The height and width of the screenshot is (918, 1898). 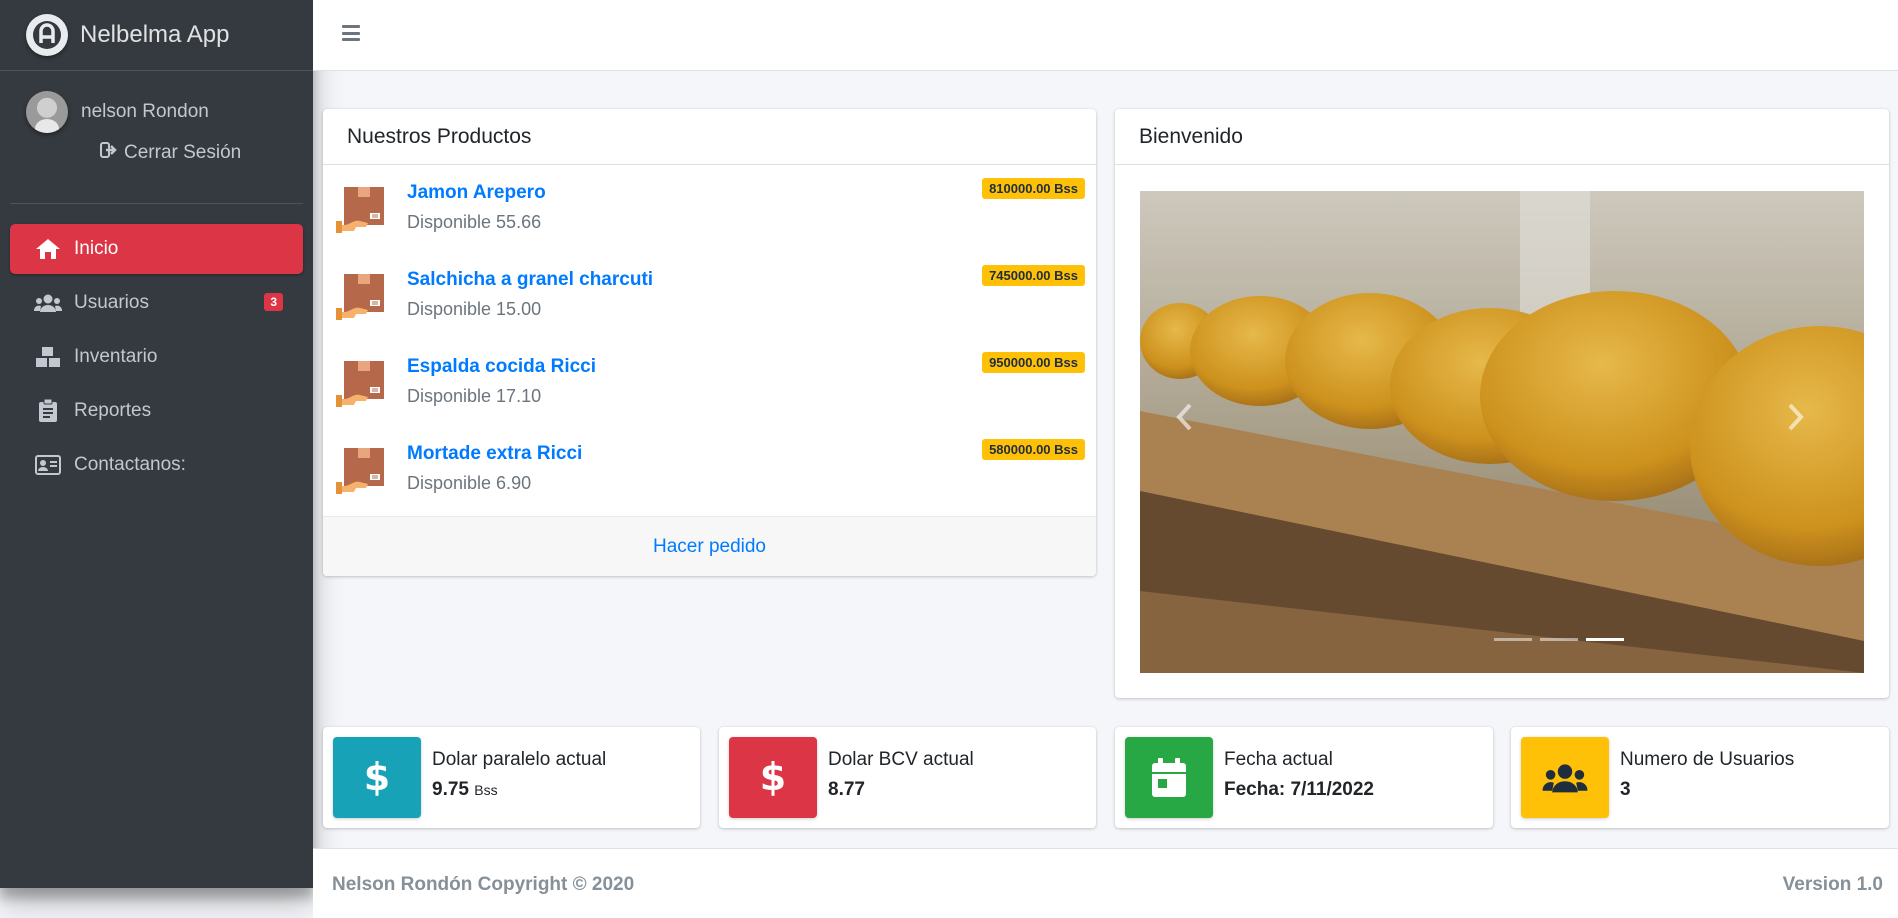 What do you see at coordinates (156, 411) in the screenshot?
I see `sidebar-item-reportes: Reportes` at bounding box center [156, 411].